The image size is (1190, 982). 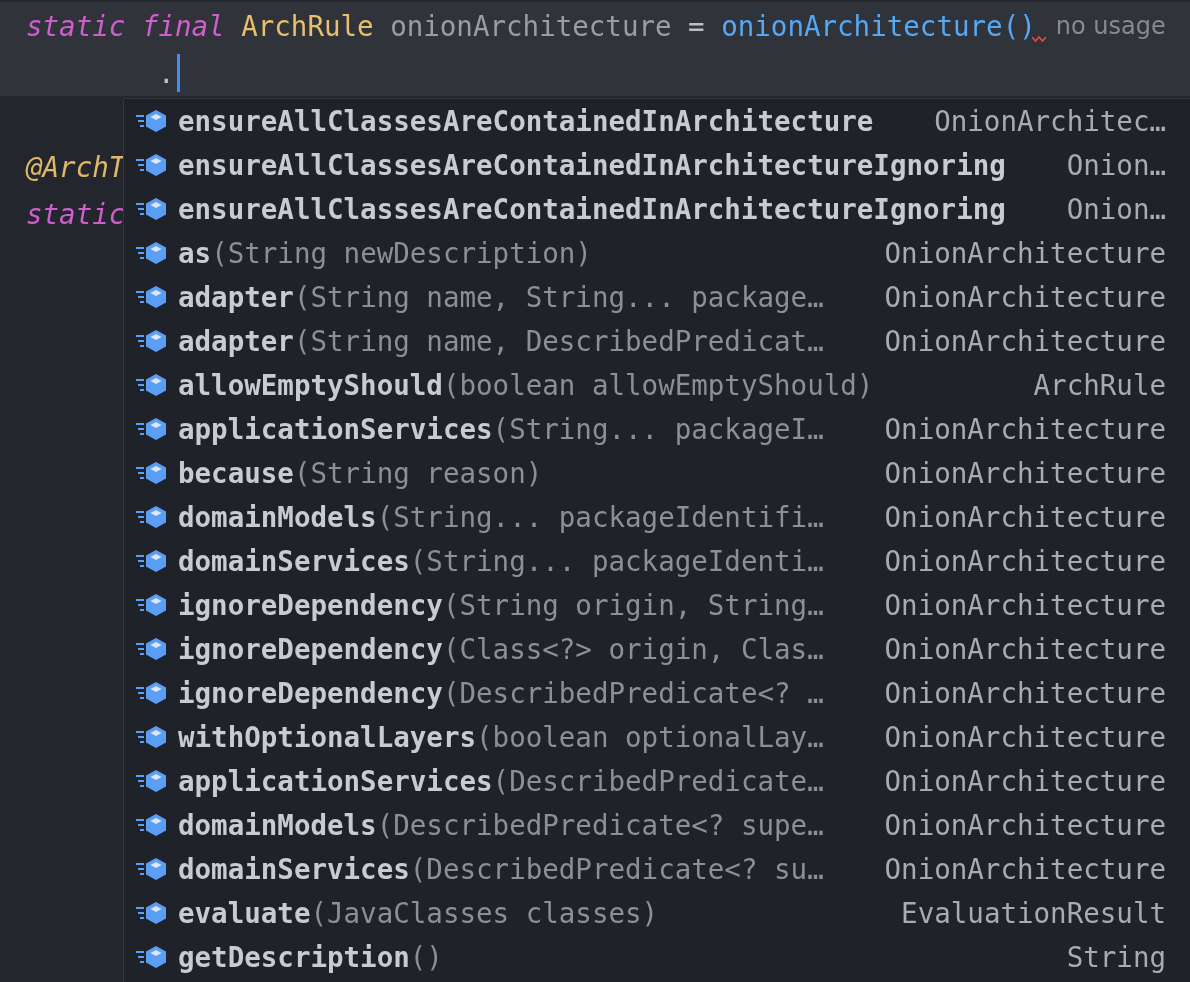 I want to click on method-params: (String reason), so click(x=418, y=473).